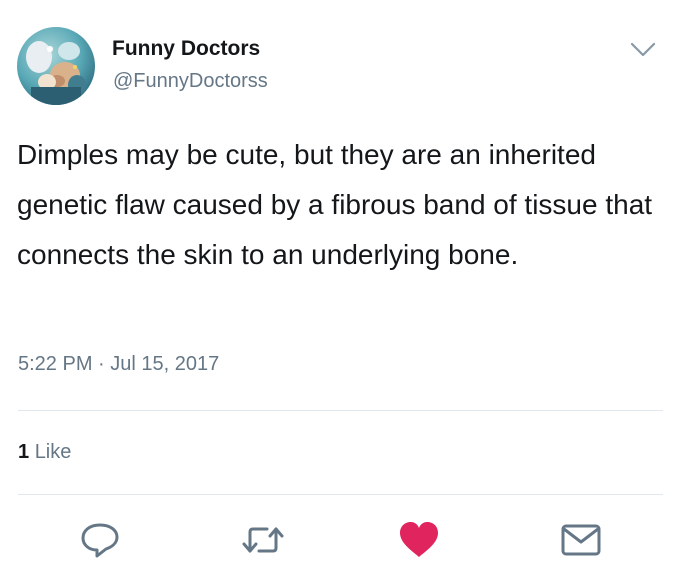 The image size is (680, 580). I want to click on divider-top, so click(340, 410).